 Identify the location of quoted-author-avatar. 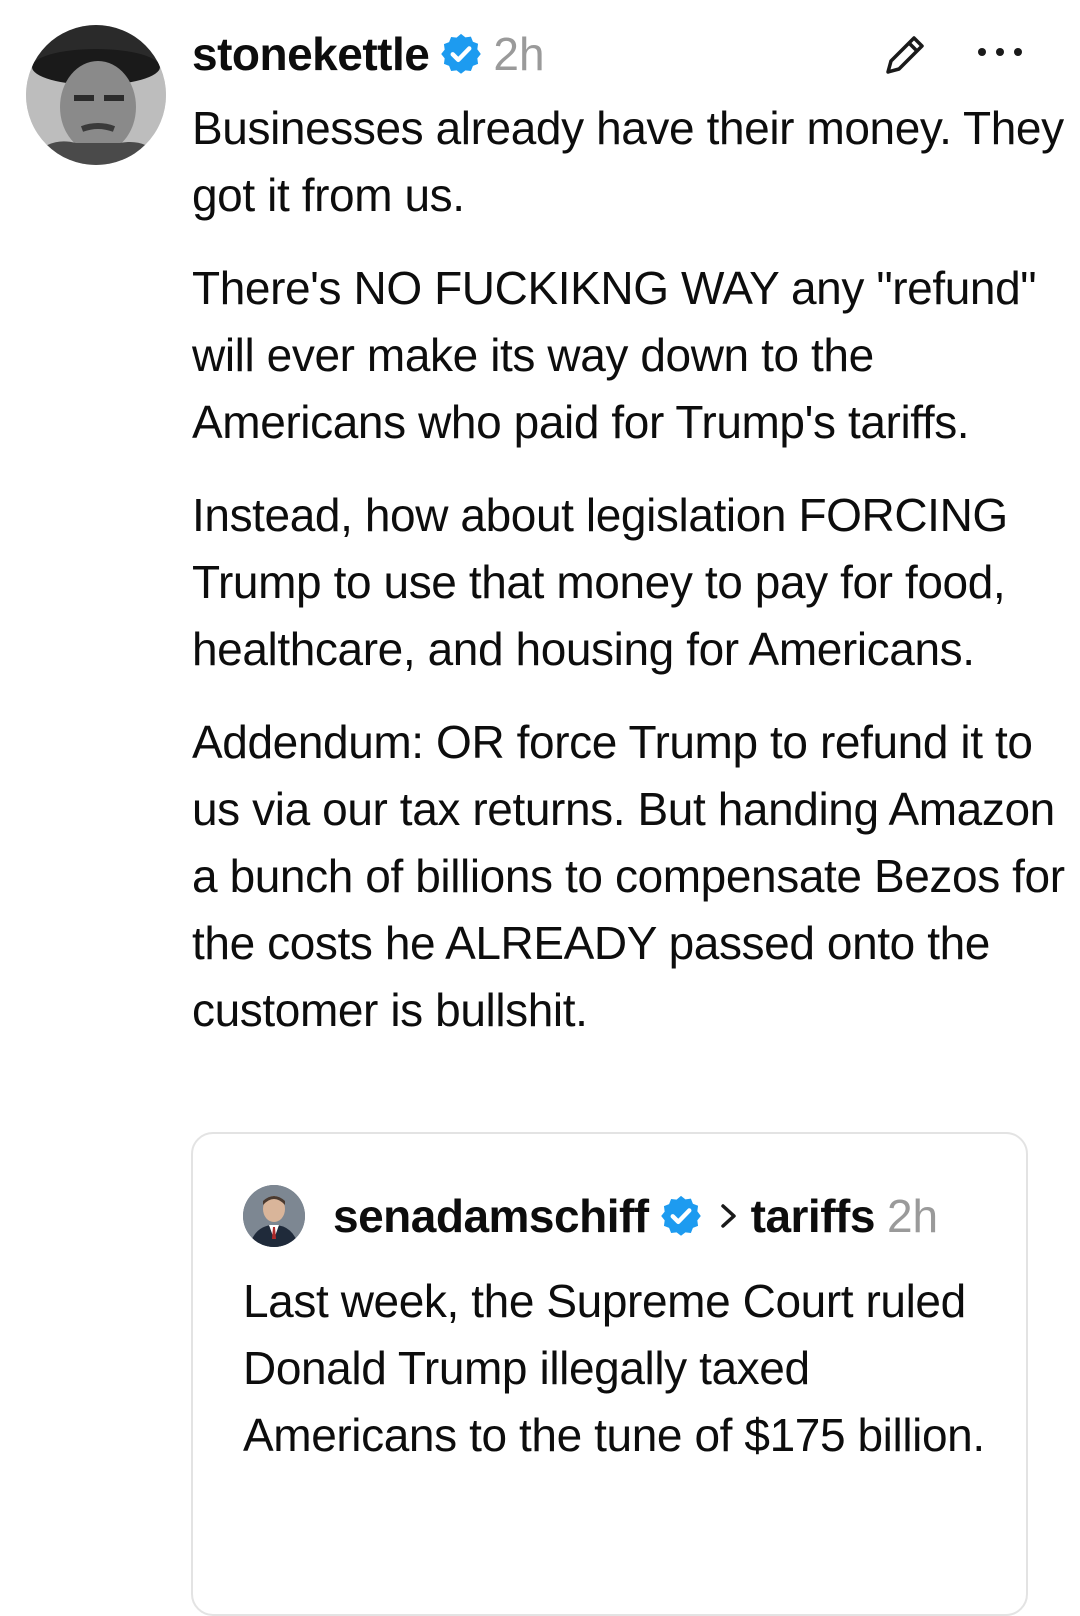
(274, 1216).